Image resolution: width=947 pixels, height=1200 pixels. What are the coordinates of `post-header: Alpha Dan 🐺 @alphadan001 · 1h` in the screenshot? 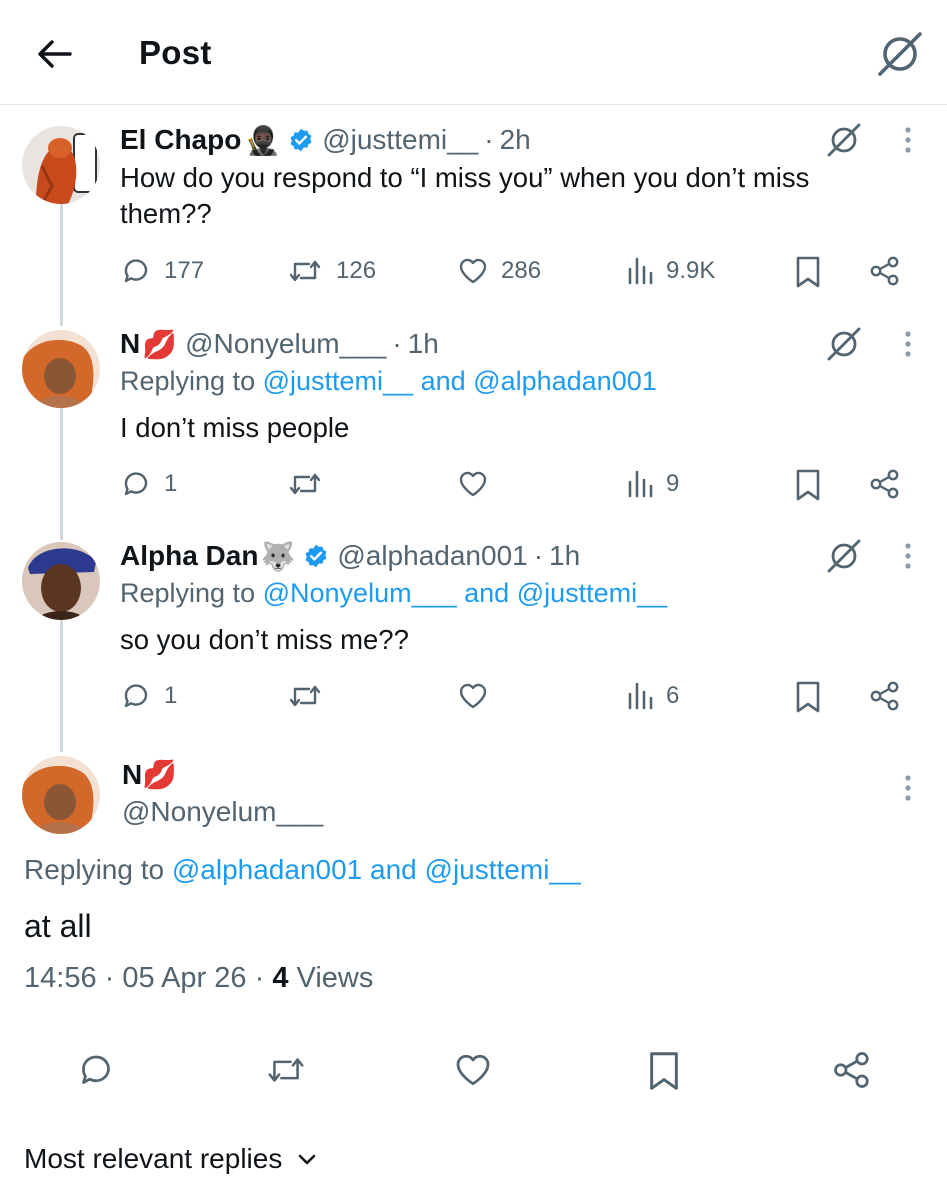 It's located at (350, 556).